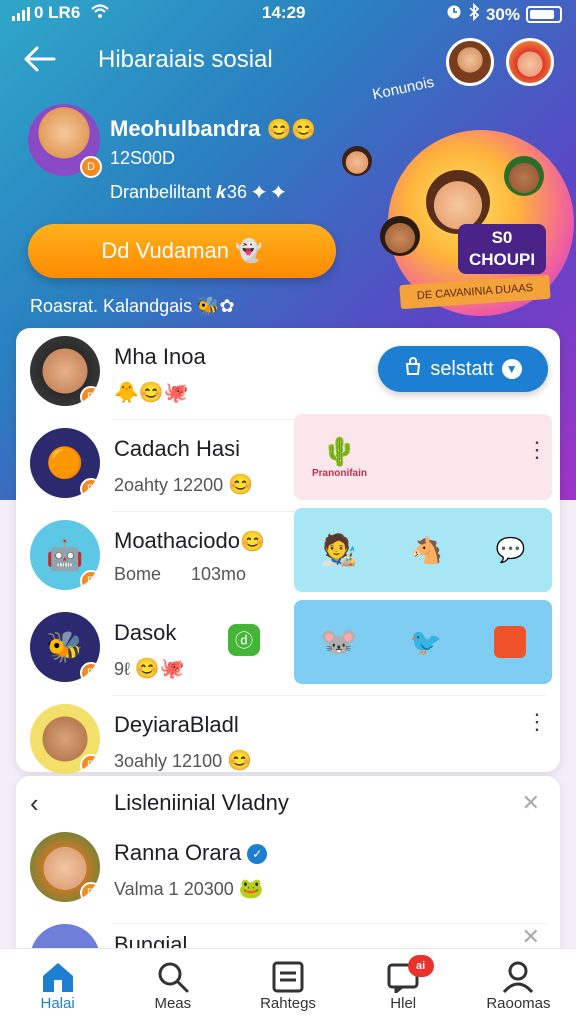 The height and width of the screenshot is (1024, 576). Describe the element at coordinates (423, 457) in the screenshot. I see `media-tile: 🌵 Pranonifain` at that location.